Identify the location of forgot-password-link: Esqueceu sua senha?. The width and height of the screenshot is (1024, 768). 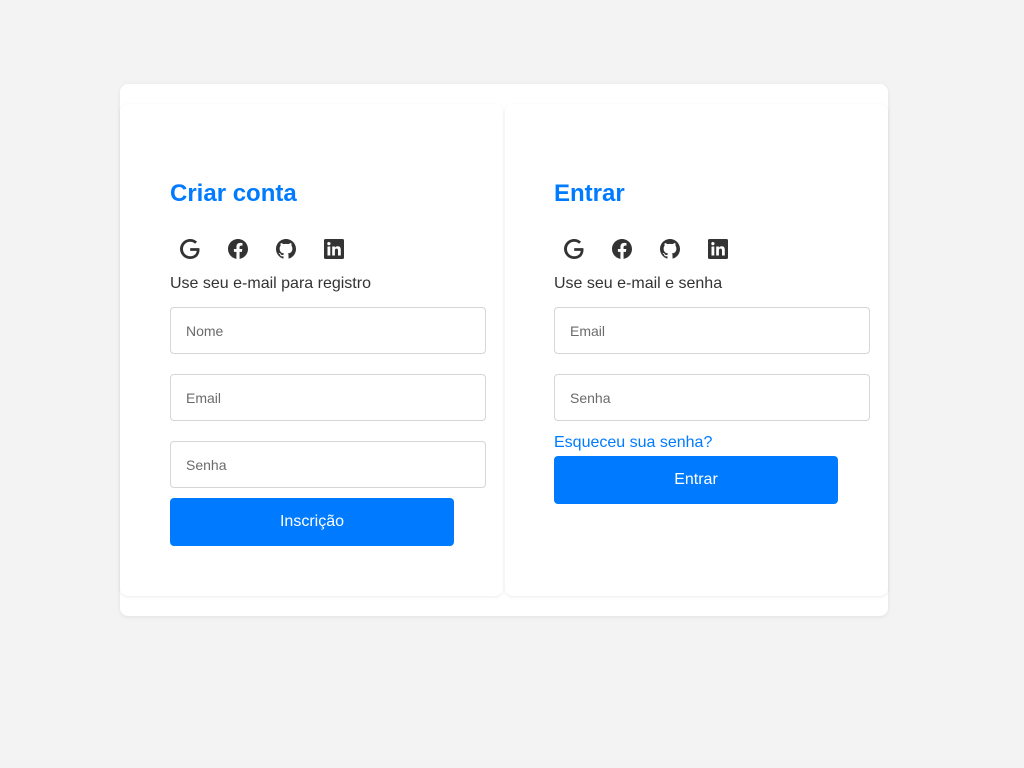
(633, 443).